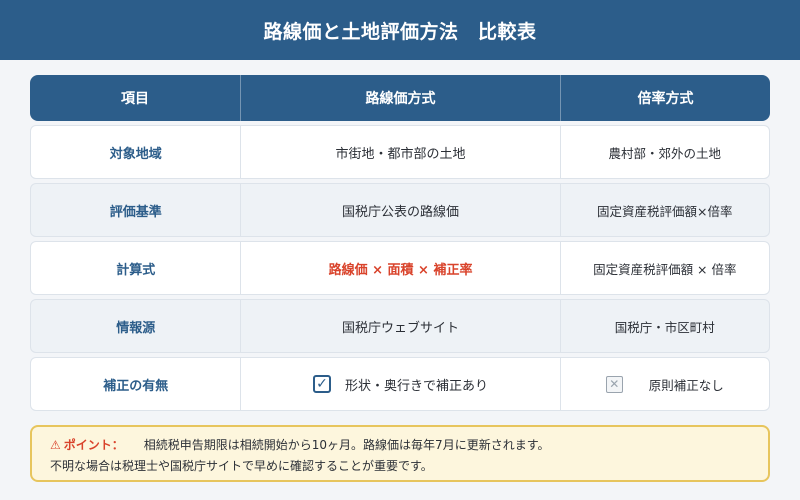 This screenshot has width=800, height=500. I want to click on row-route-value: 国税庁ウェブサイト, so click(399, 326).